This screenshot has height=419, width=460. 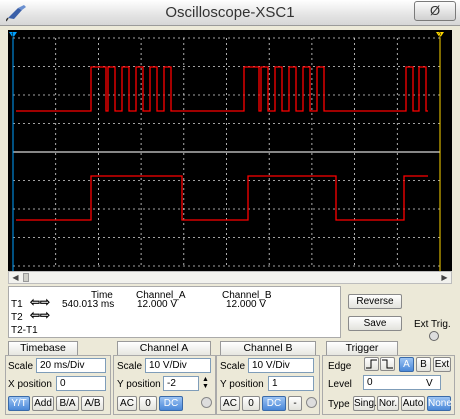 What do you see at coordinates (43, 348) in the screenshot?
I see `timebase-header: Timebase` at bounding box center [43, 348].